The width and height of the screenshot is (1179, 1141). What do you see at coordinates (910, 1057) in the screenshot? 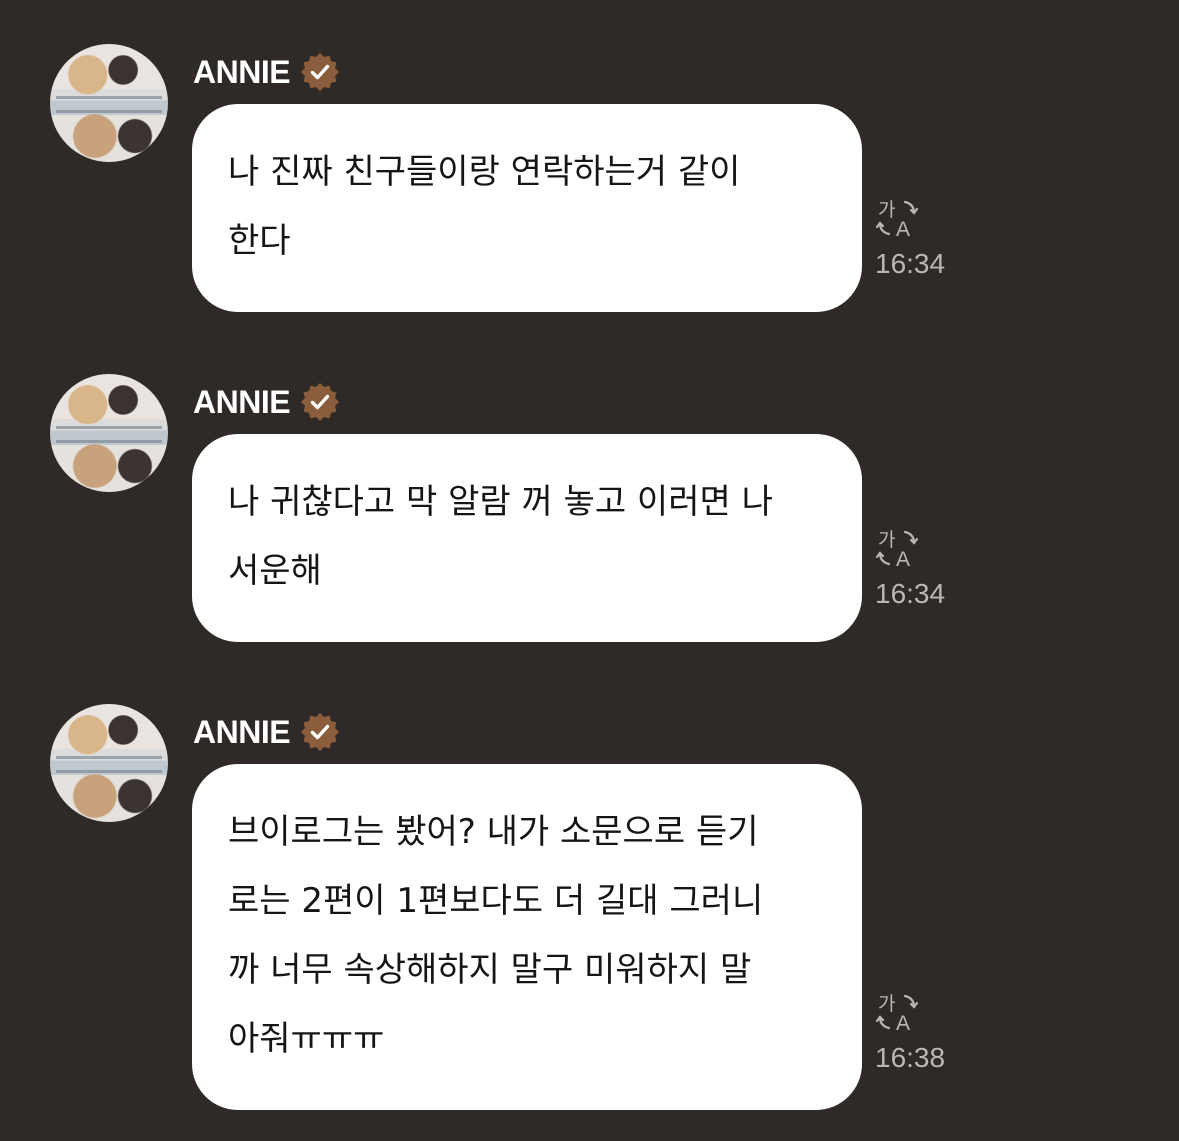
I see `message-timestamp: 16:38` at bounding box center [910, 1057].